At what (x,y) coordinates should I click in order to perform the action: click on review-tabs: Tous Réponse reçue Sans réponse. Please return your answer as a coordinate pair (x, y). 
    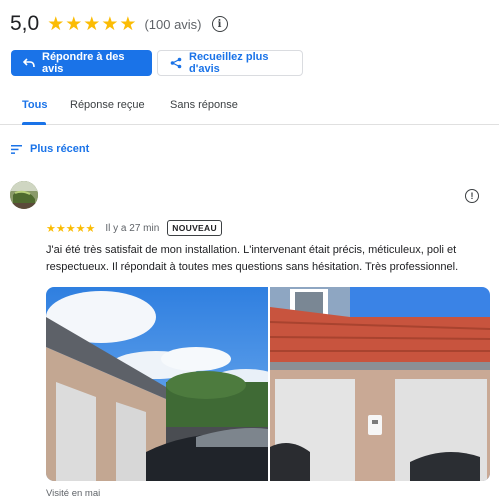
    Looking at the image, I should click on (249, 108).